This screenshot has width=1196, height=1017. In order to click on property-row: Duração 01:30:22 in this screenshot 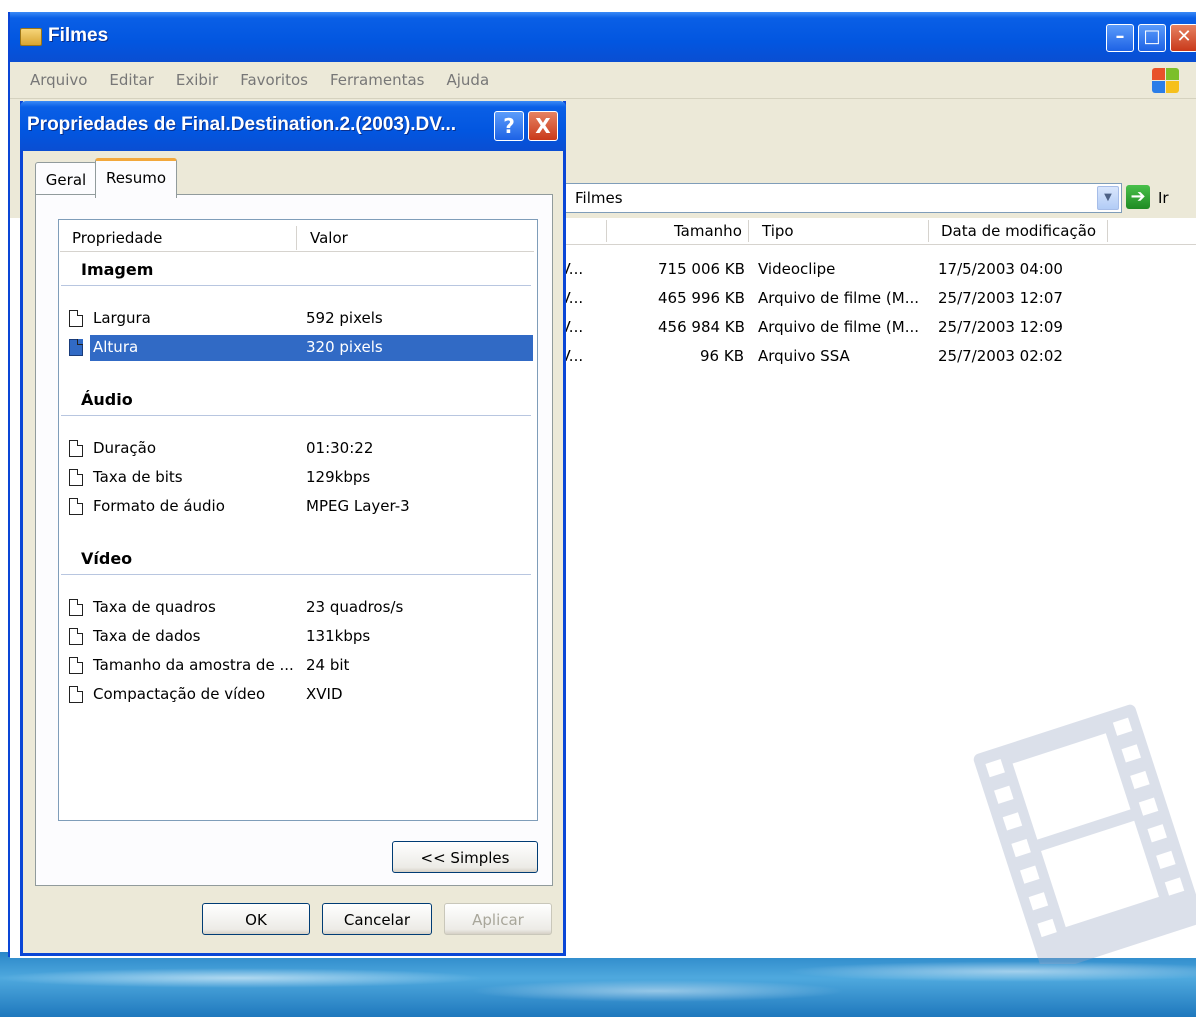, I will do `click(298, 449)`.